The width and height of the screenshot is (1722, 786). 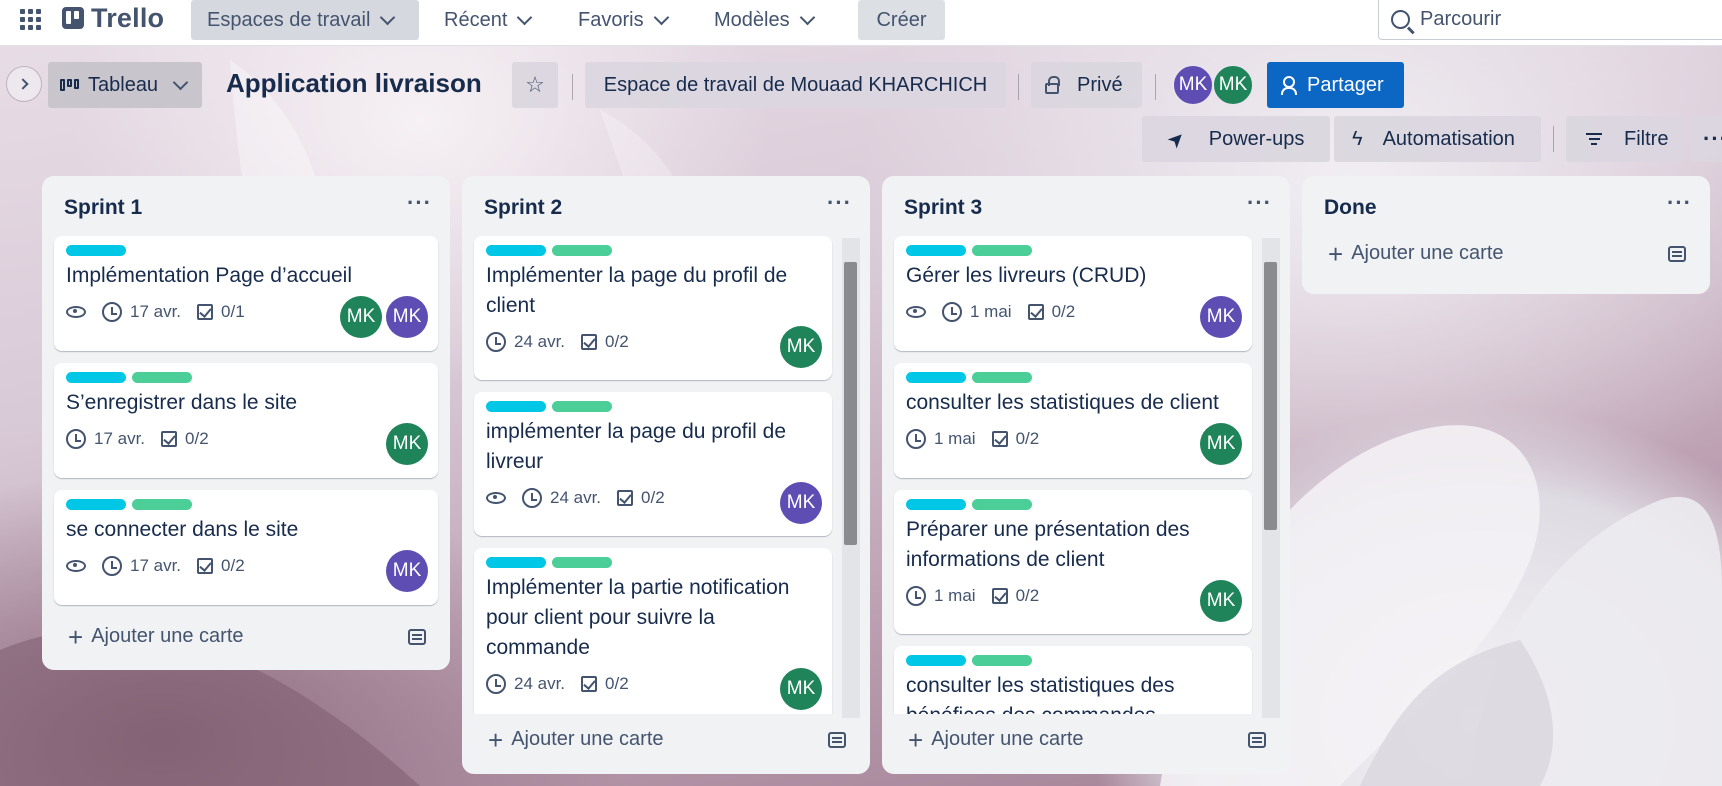 What do you see at coordinates (1625, 139) in the screenshot?
I see `filter-button: Filtre` at bounding box center [1625, 139].